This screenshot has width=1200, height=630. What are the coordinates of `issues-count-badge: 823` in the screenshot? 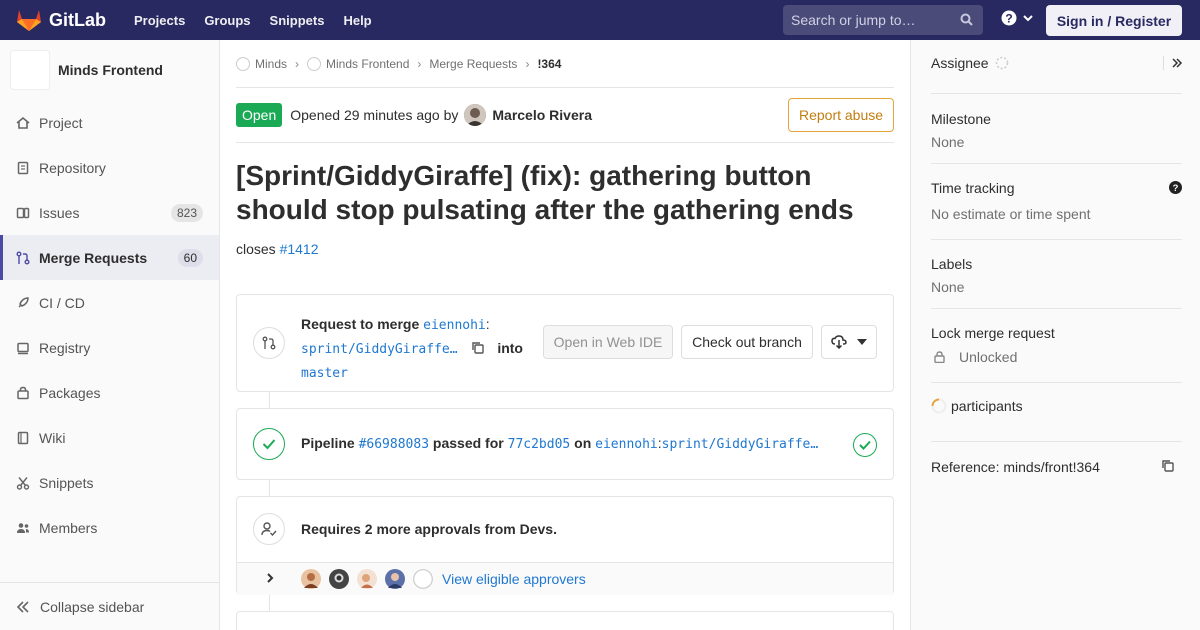 It's located at (186, 212).